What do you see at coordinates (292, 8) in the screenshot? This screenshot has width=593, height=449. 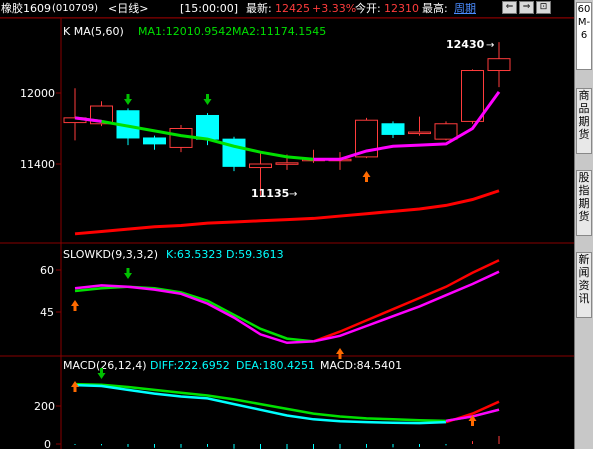 I see `latest-value: 12425` at bounding box center [292, 8].